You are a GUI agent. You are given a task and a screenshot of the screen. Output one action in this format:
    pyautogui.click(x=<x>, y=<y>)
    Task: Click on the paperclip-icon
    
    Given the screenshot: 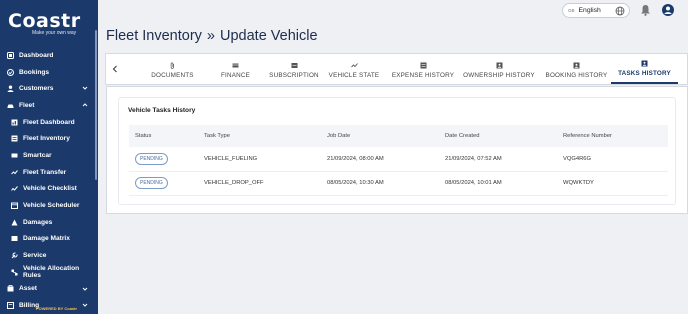 What is the action you would take?
    pyautogui.click(x=172, y=65)
    